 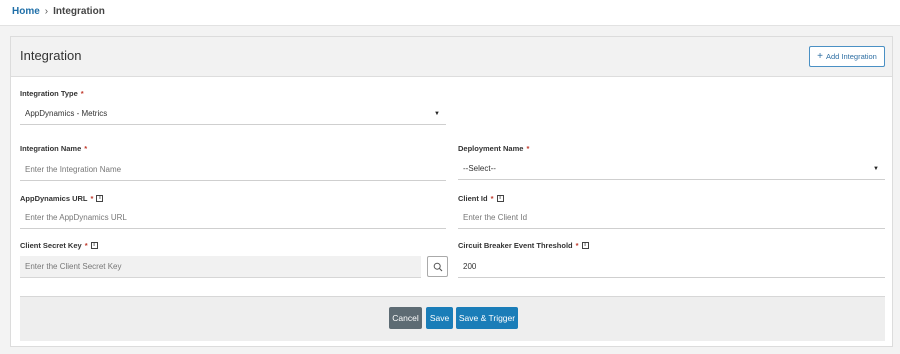 I want to click on appdynamics-url-input: Enter the AppDynamics URL, so click(x=233, y=218).